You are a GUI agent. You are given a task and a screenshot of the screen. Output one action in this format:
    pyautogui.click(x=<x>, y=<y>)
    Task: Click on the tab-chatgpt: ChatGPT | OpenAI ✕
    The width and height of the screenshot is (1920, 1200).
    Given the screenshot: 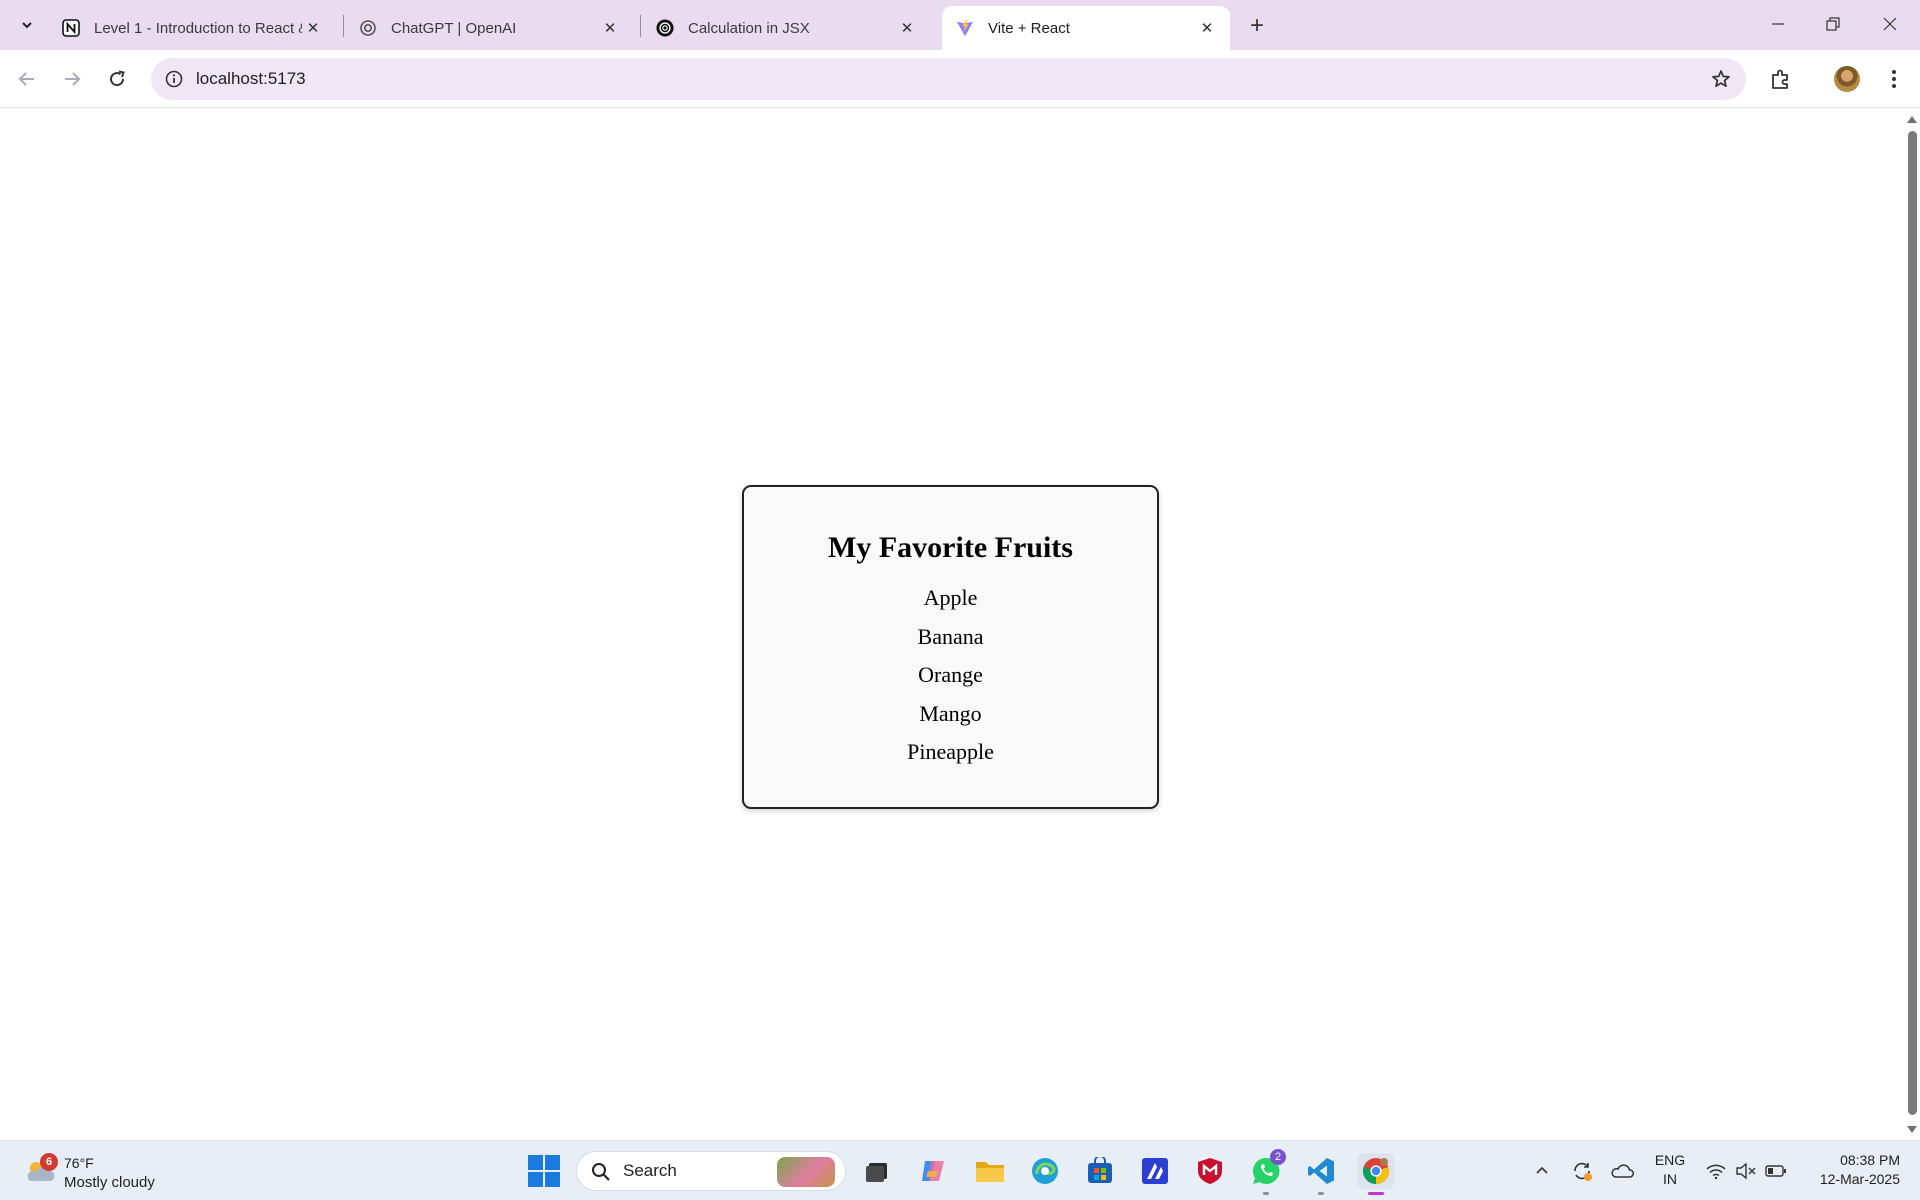 What is the action you would take?
    pyautogui.click(x=489, y=28)
    